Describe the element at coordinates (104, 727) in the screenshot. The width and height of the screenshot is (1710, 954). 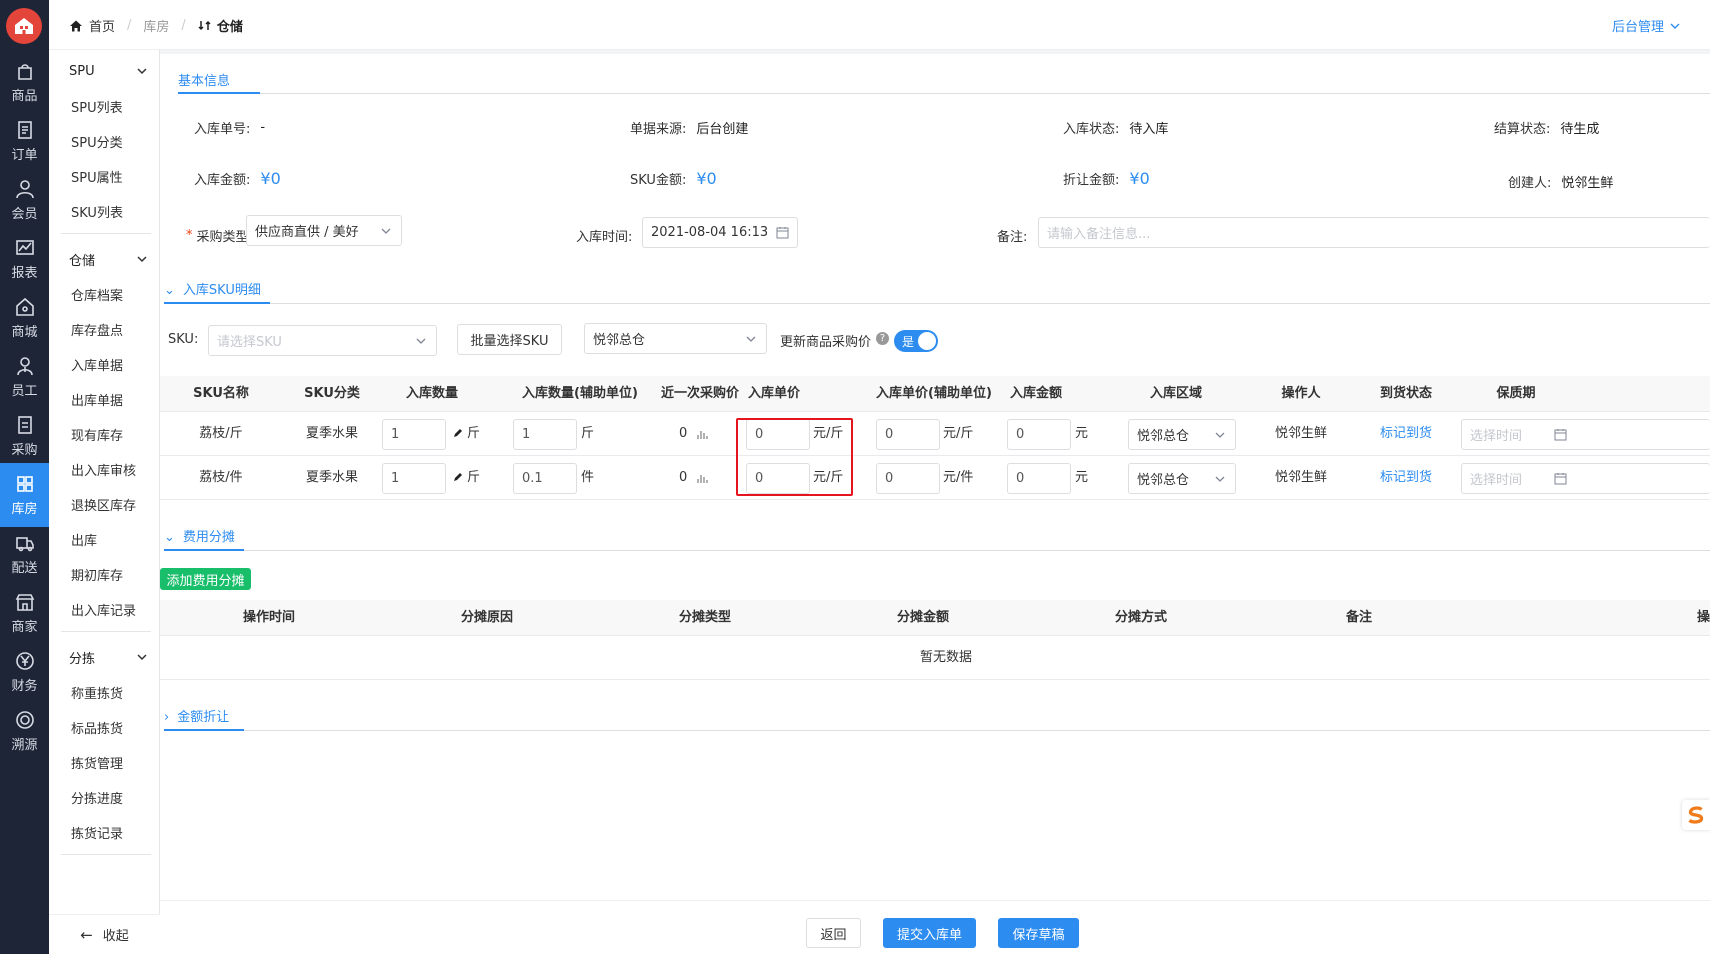
I see `submenu-item: 标品拣货` at that location.